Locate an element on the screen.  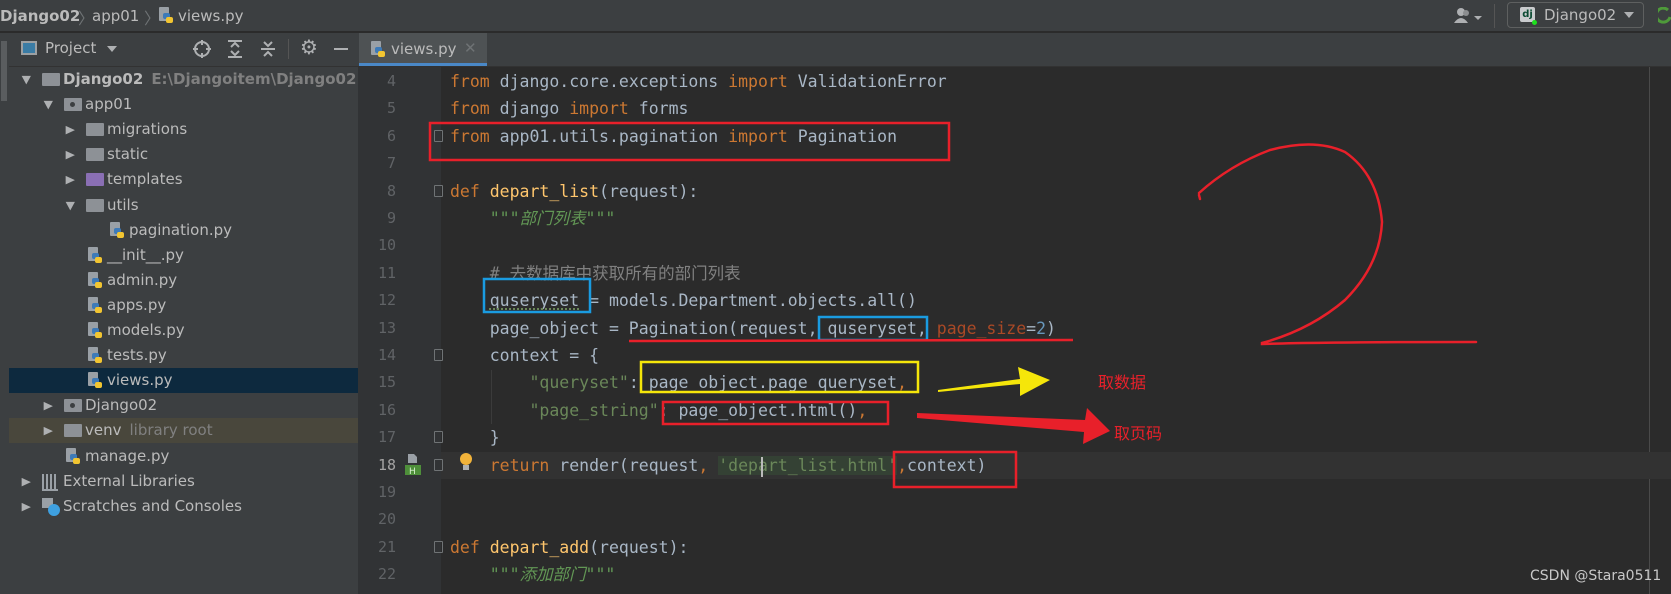
annotation-box-queryset-var is located at coordinates (537, 295).